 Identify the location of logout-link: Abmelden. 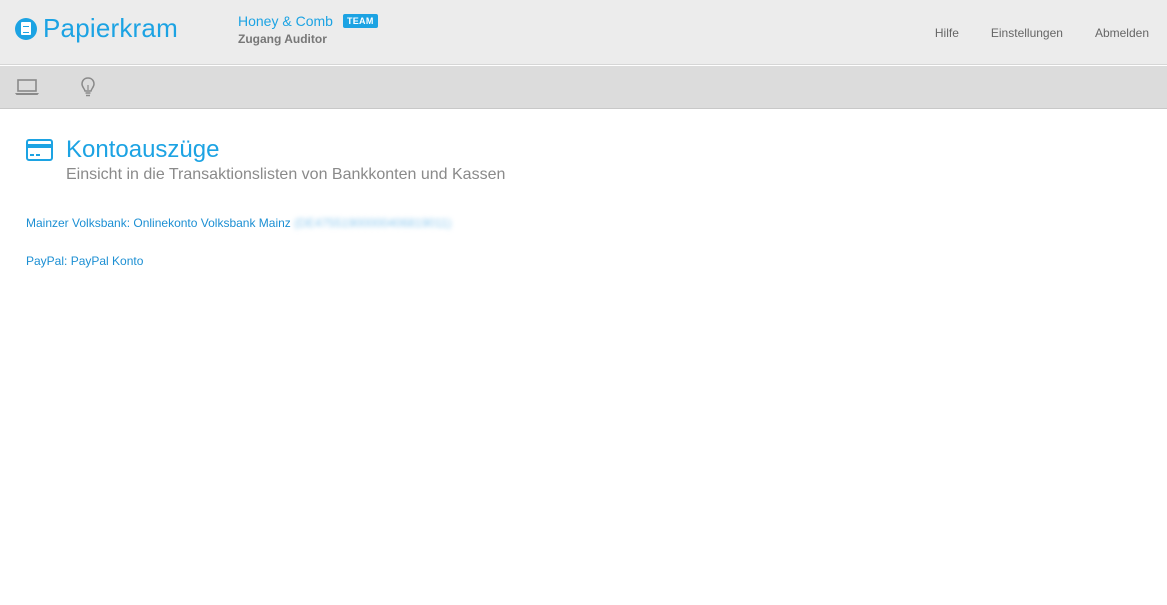
(1122, 33).